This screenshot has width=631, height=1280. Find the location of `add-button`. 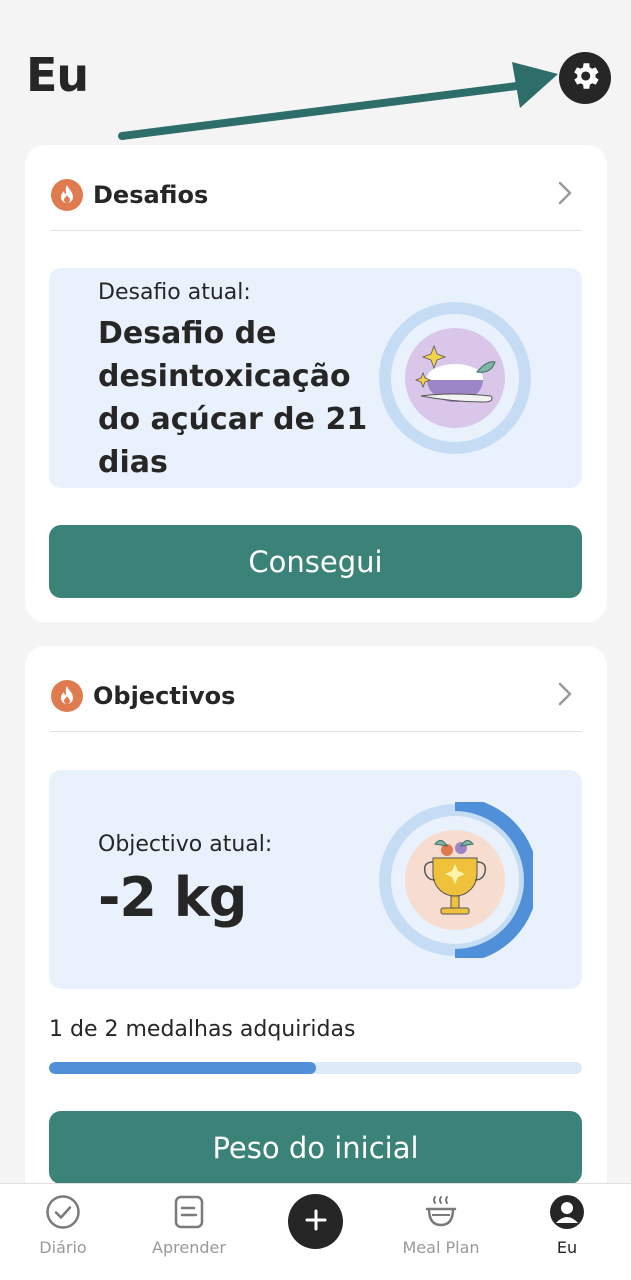

add-button is located at coordinates (315, 1221).